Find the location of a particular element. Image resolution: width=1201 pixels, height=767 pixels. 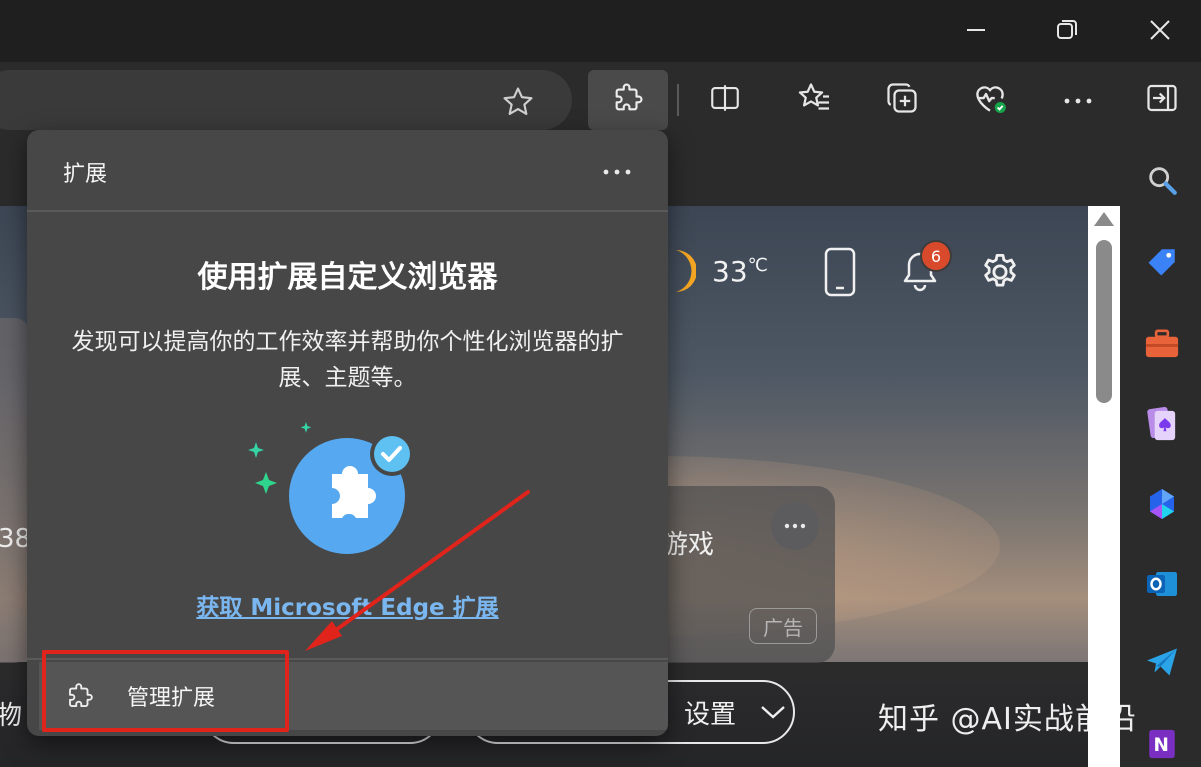

settings-gear-icon is located at coordinates (1000, 272).